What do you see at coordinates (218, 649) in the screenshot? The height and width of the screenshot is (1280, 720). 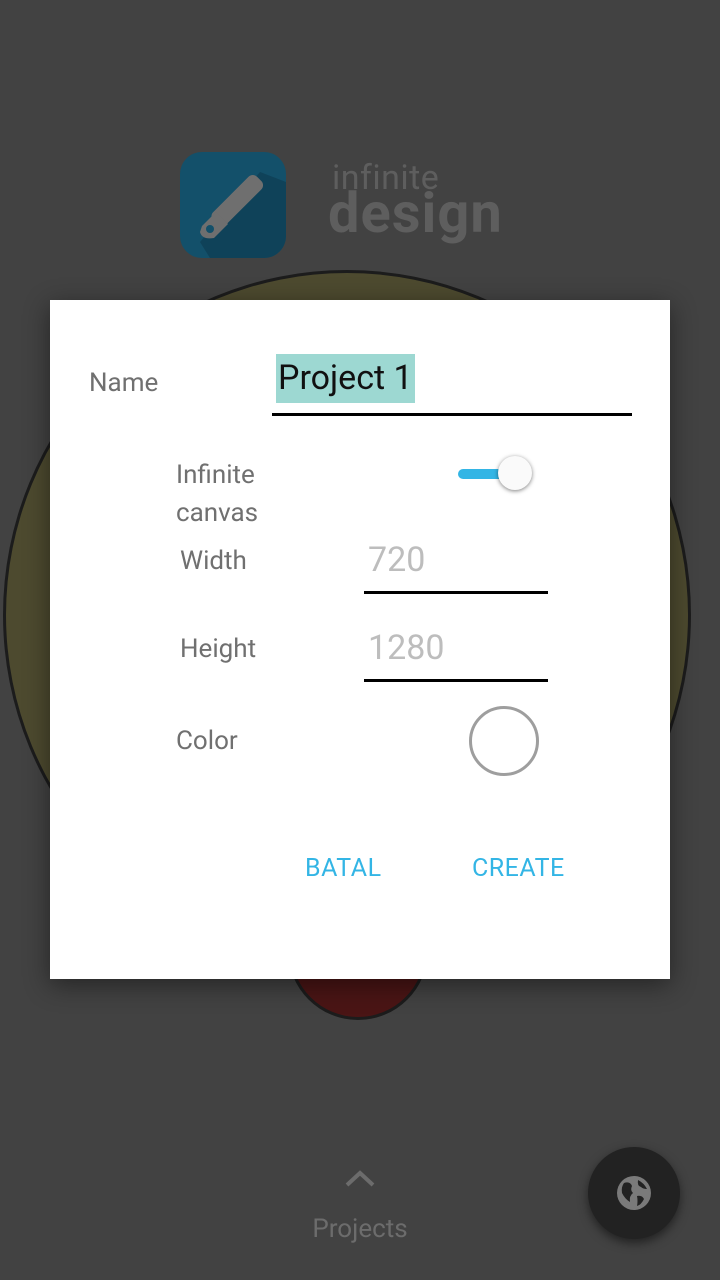 I see `height-label: Height` at bounding box center [218, 649].